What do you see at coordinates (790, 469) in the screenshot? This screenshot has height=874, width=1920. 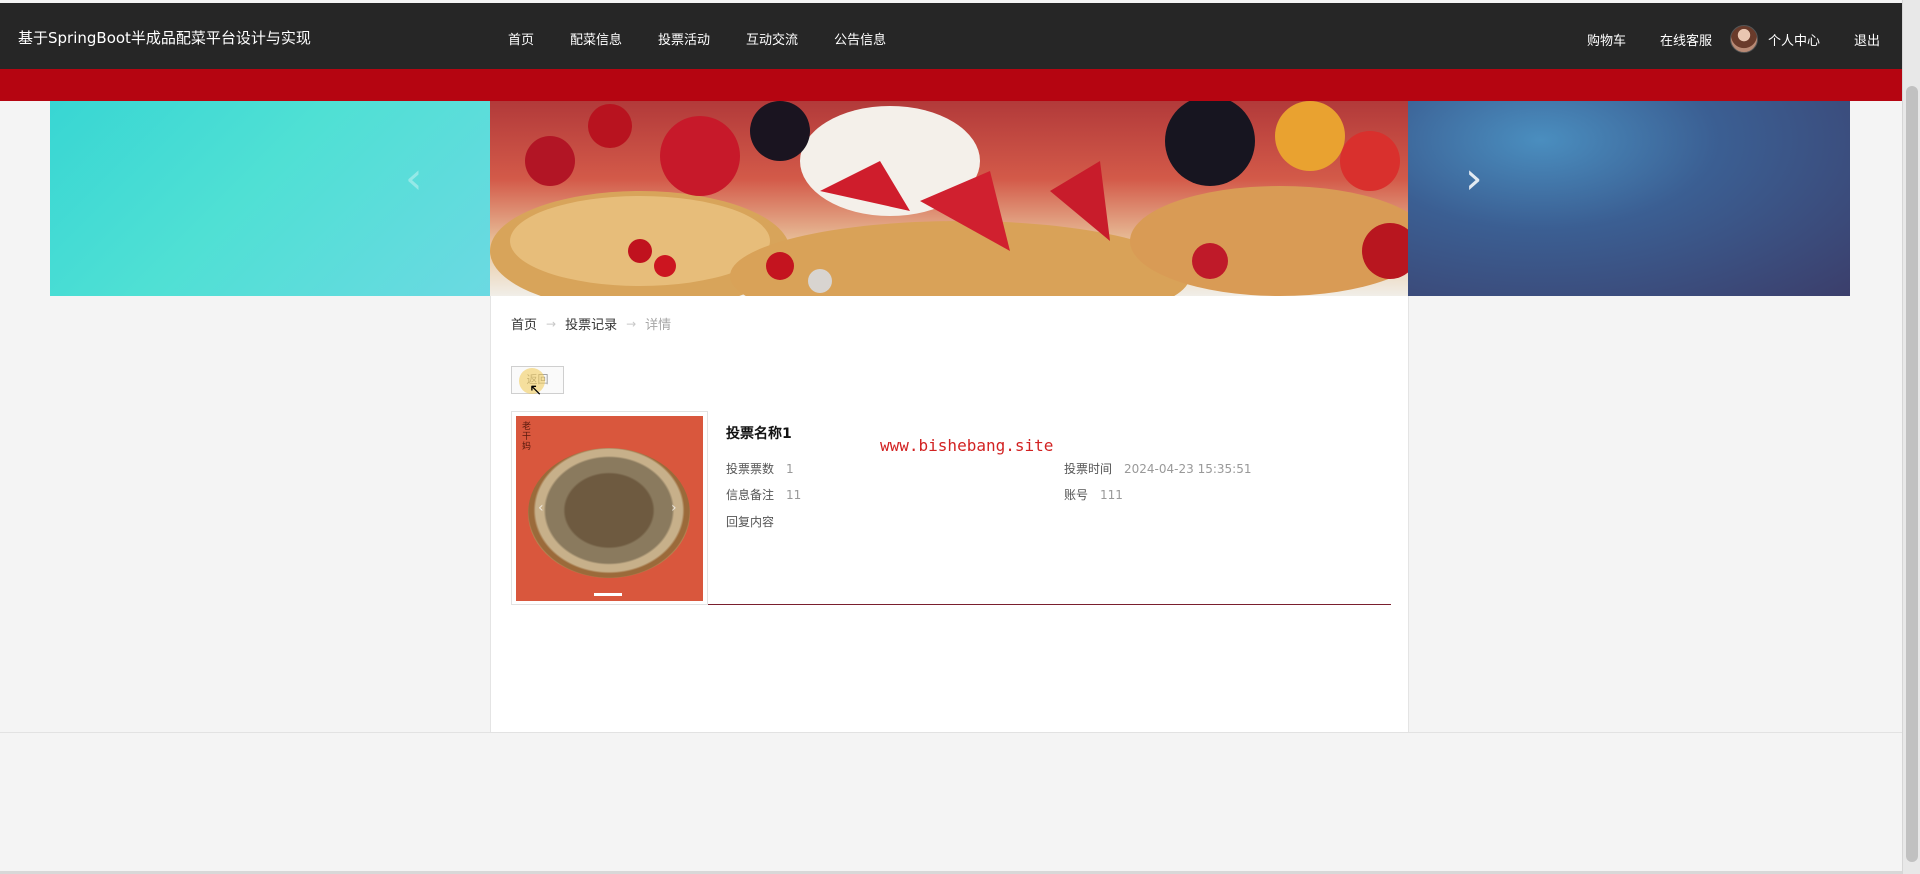 I see `votes-value: 1` at bounding box center [790, 469].